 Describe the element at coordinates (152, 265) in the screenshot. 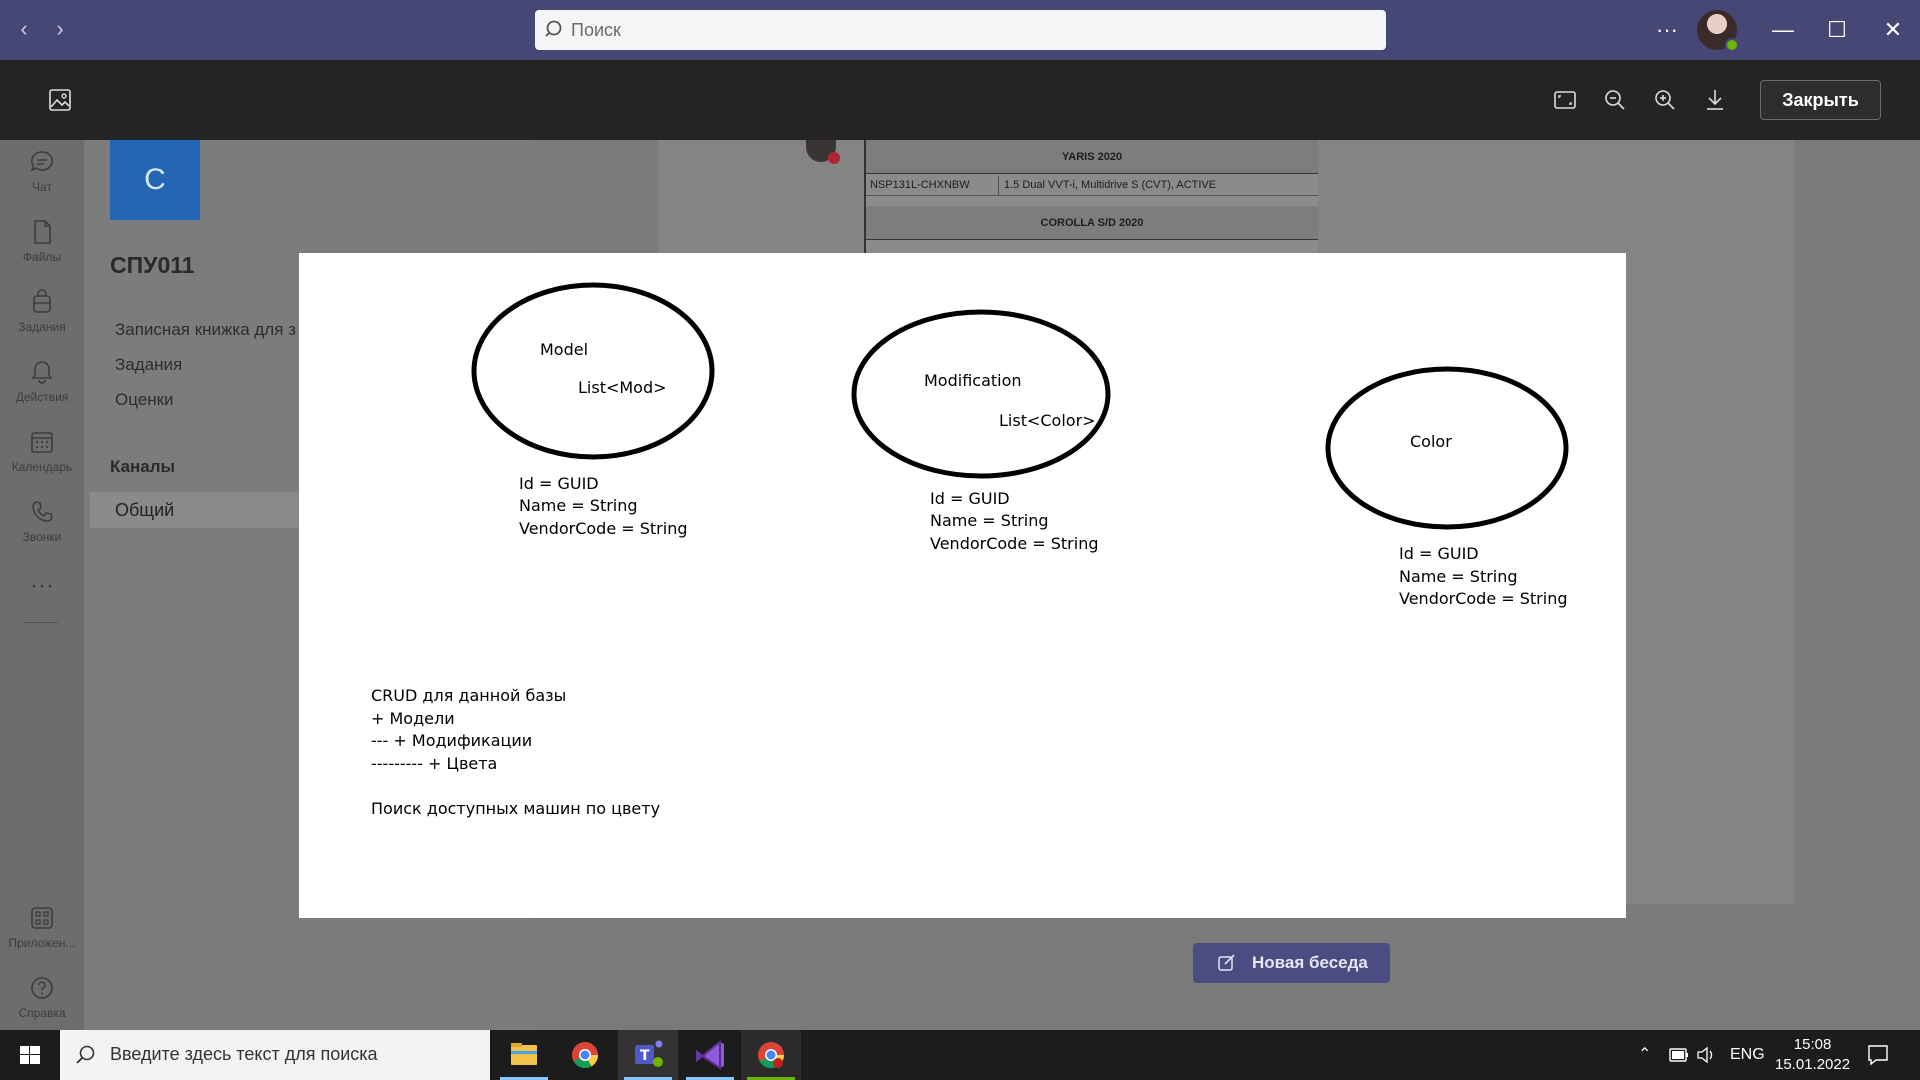

I see `team-name: СПУ011` at that location.